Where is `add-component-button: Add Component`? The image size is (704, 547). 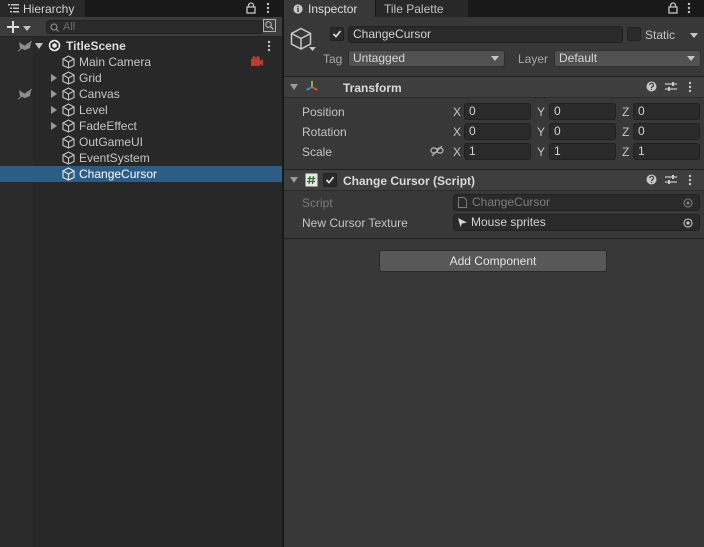
add-component-button: Add Component is located at coordinates (493, 261).